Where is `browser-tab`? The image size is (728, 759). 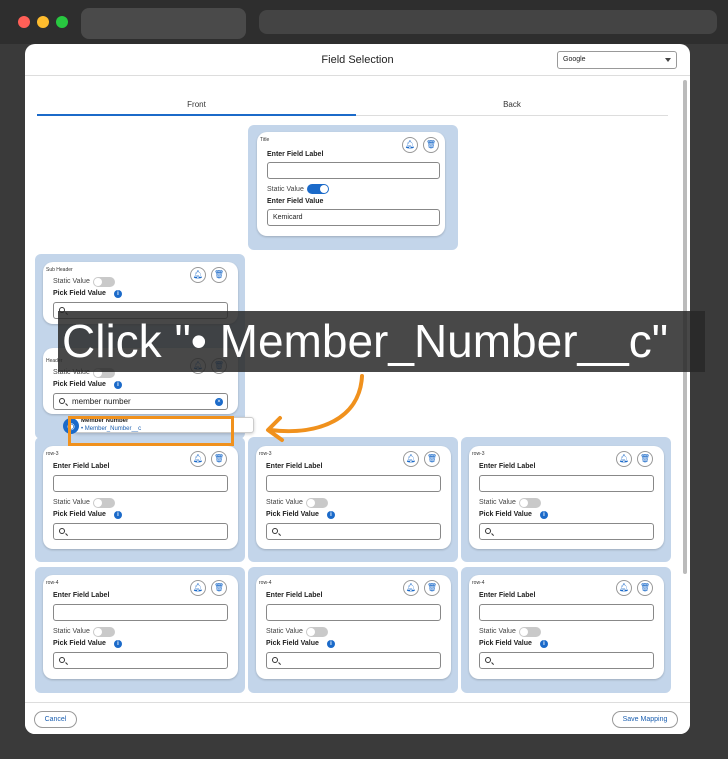 browser-tab is located at coordinates (163, 23).